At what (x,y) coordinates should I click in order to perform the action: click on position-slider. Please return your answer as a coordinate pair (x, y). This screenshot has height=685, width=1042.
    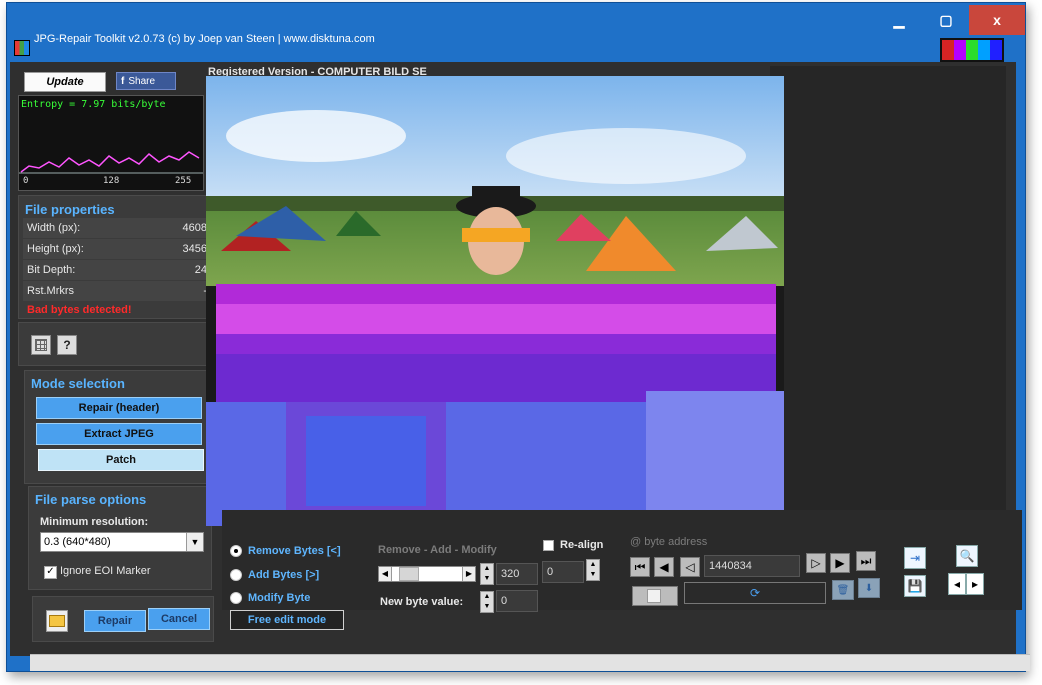
    Looking at the image, I should click on (655, 596).